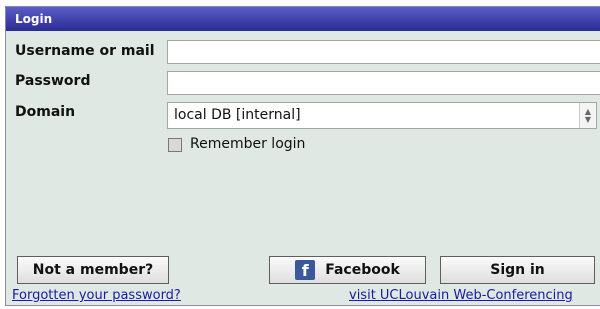  Describe the element at coordinates (383, 52) in the screenshot. I see `username-input` at that location.